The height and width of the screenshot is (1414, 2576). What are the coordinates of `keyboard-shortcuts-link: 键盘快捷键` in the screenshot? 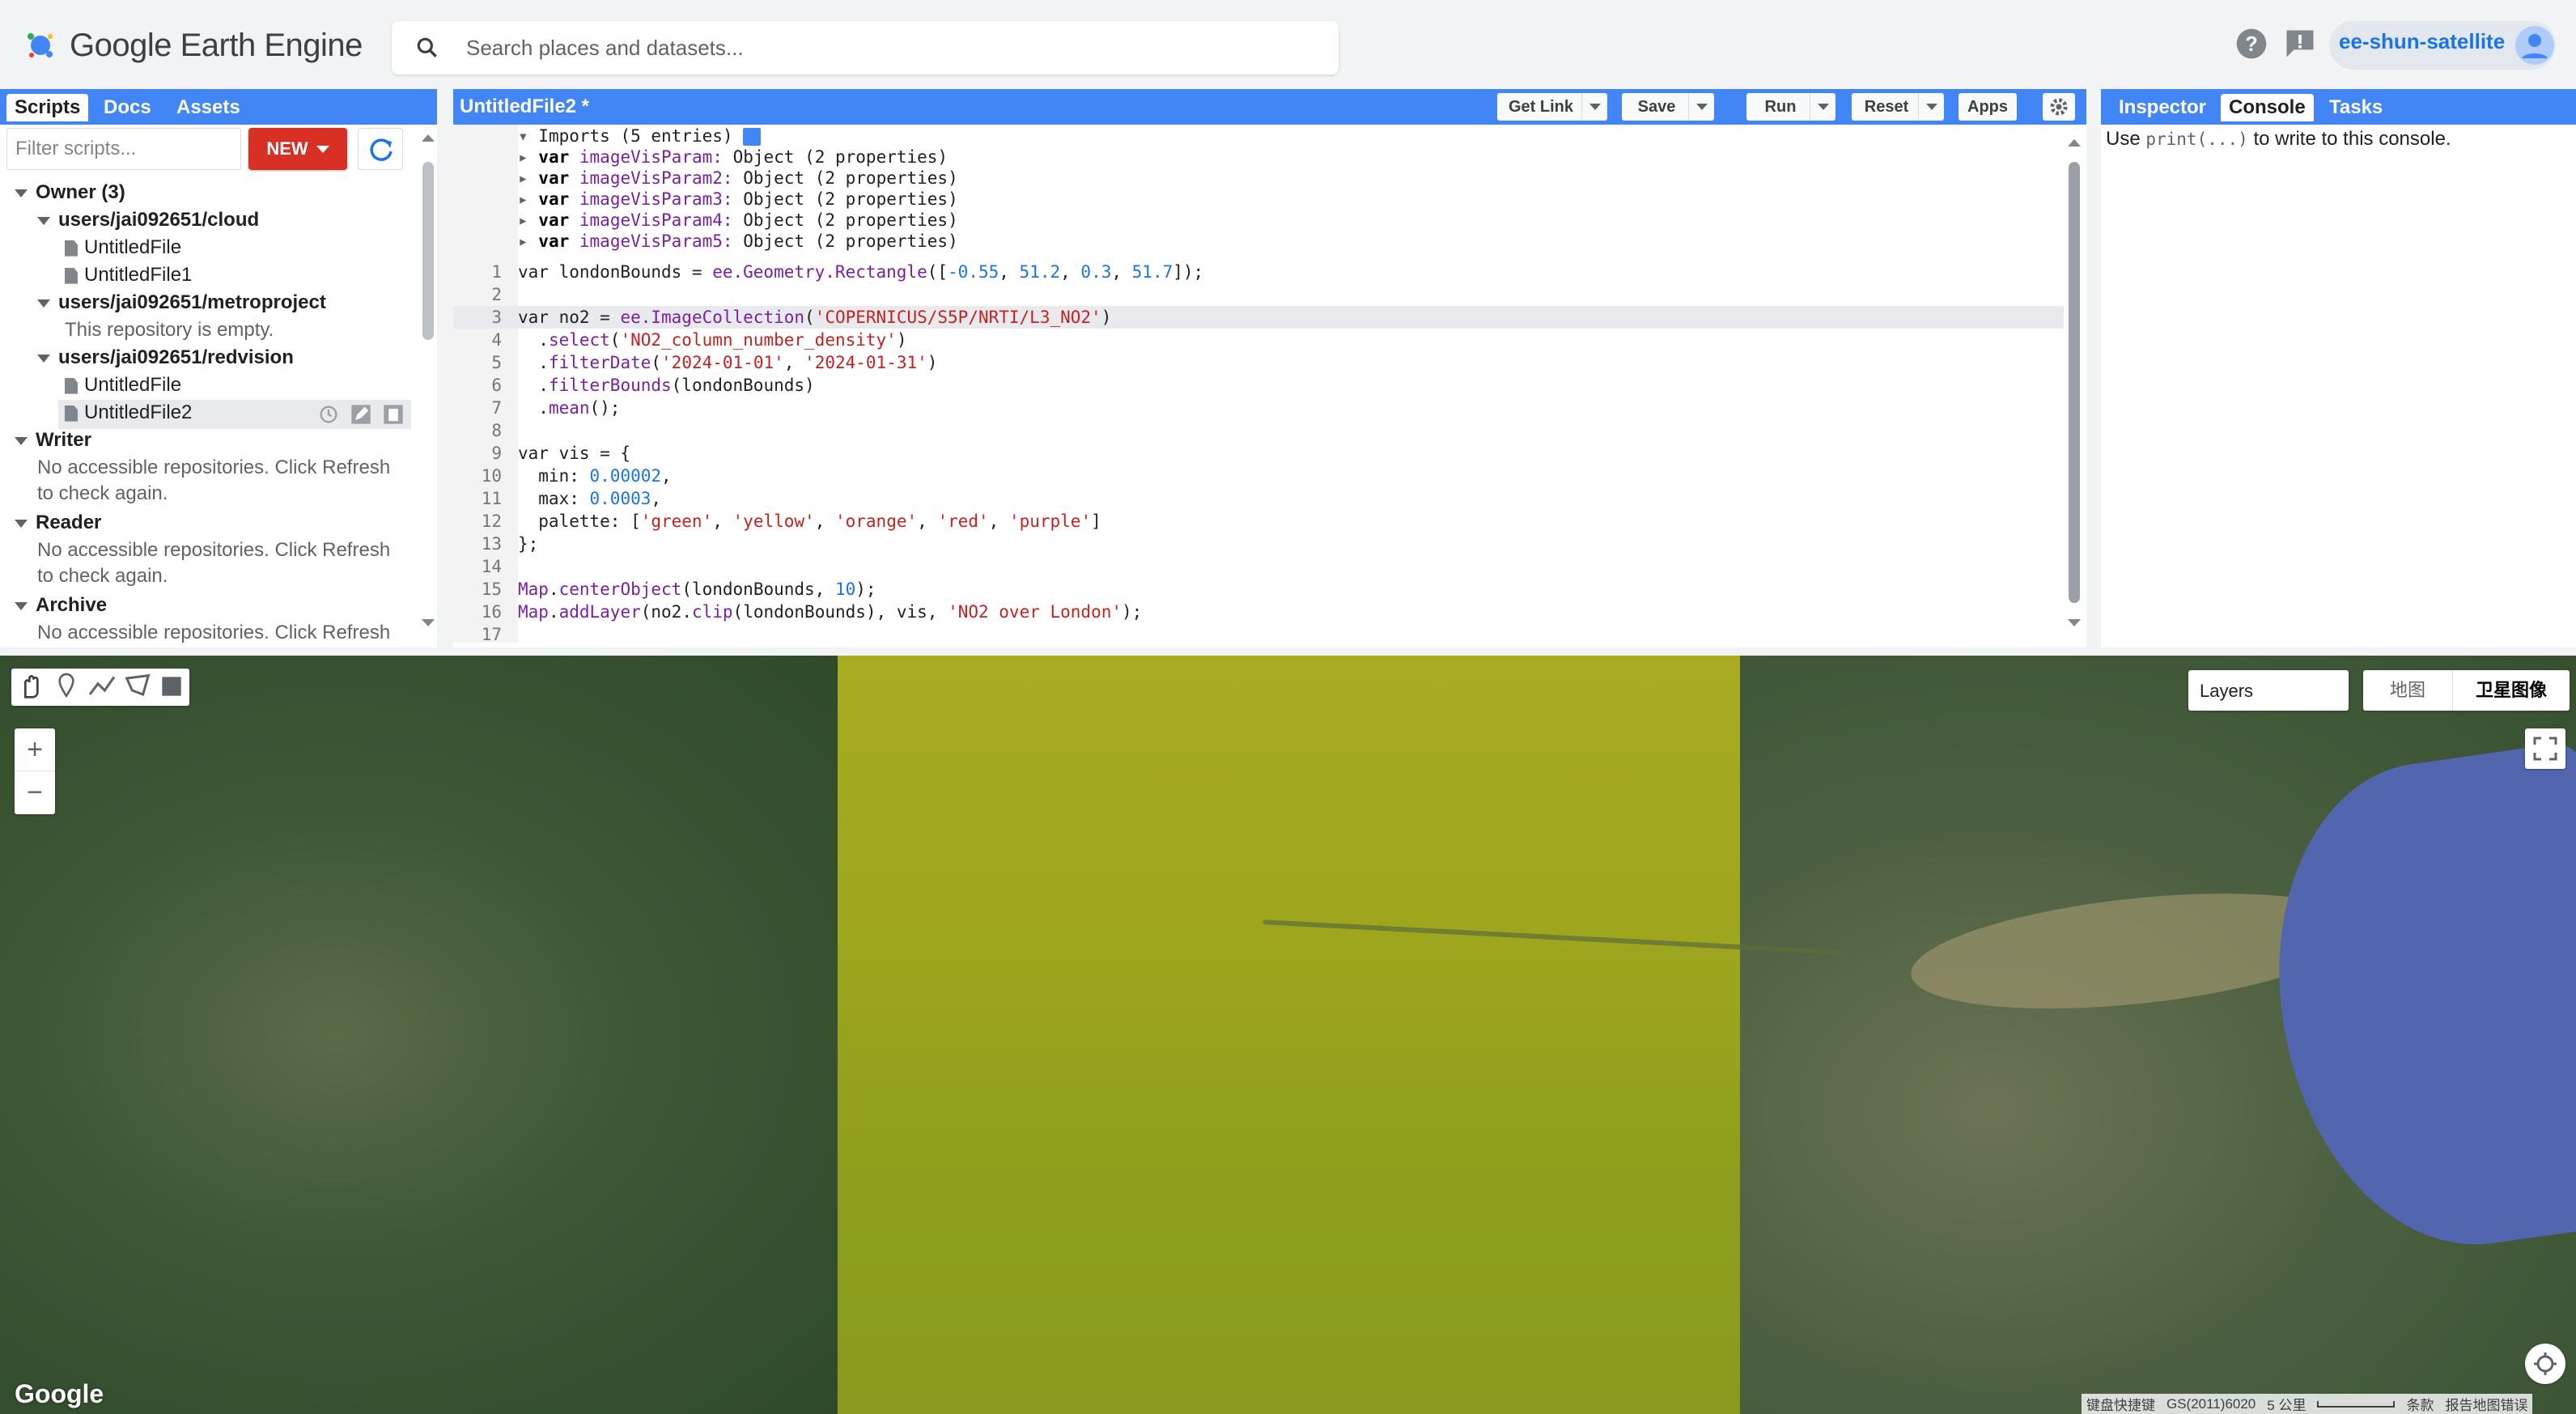 It's located at (2120, 1404).